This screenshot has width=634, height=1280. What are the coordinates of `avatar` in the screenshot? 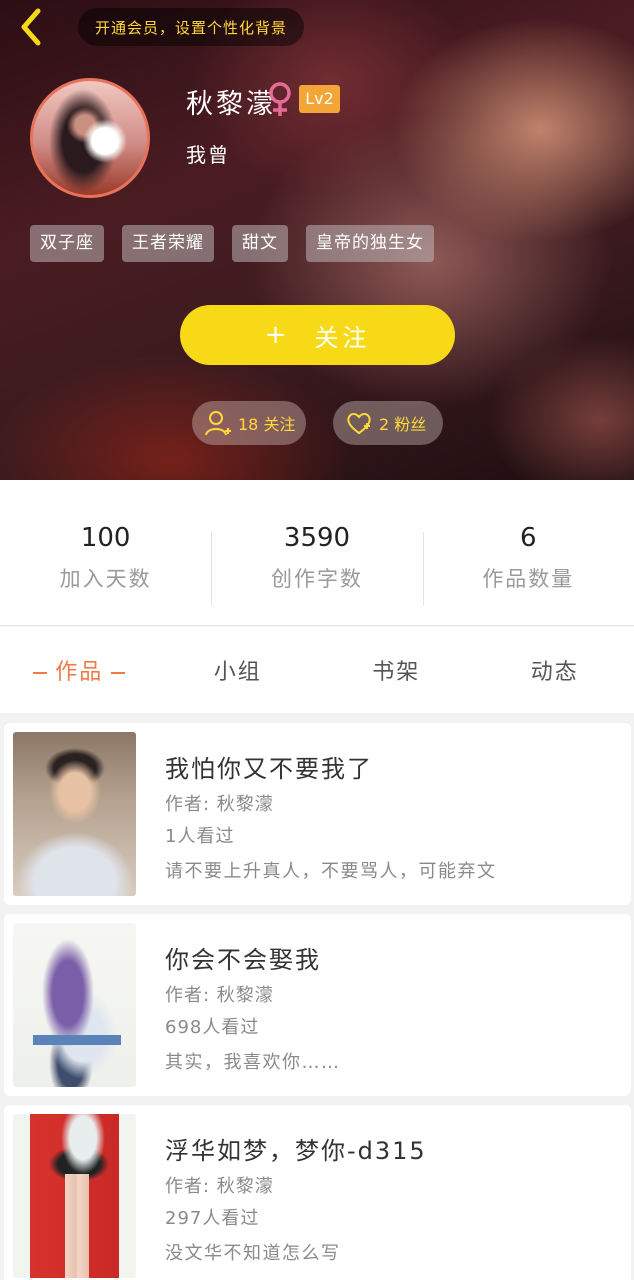 It's located at (90, 138).